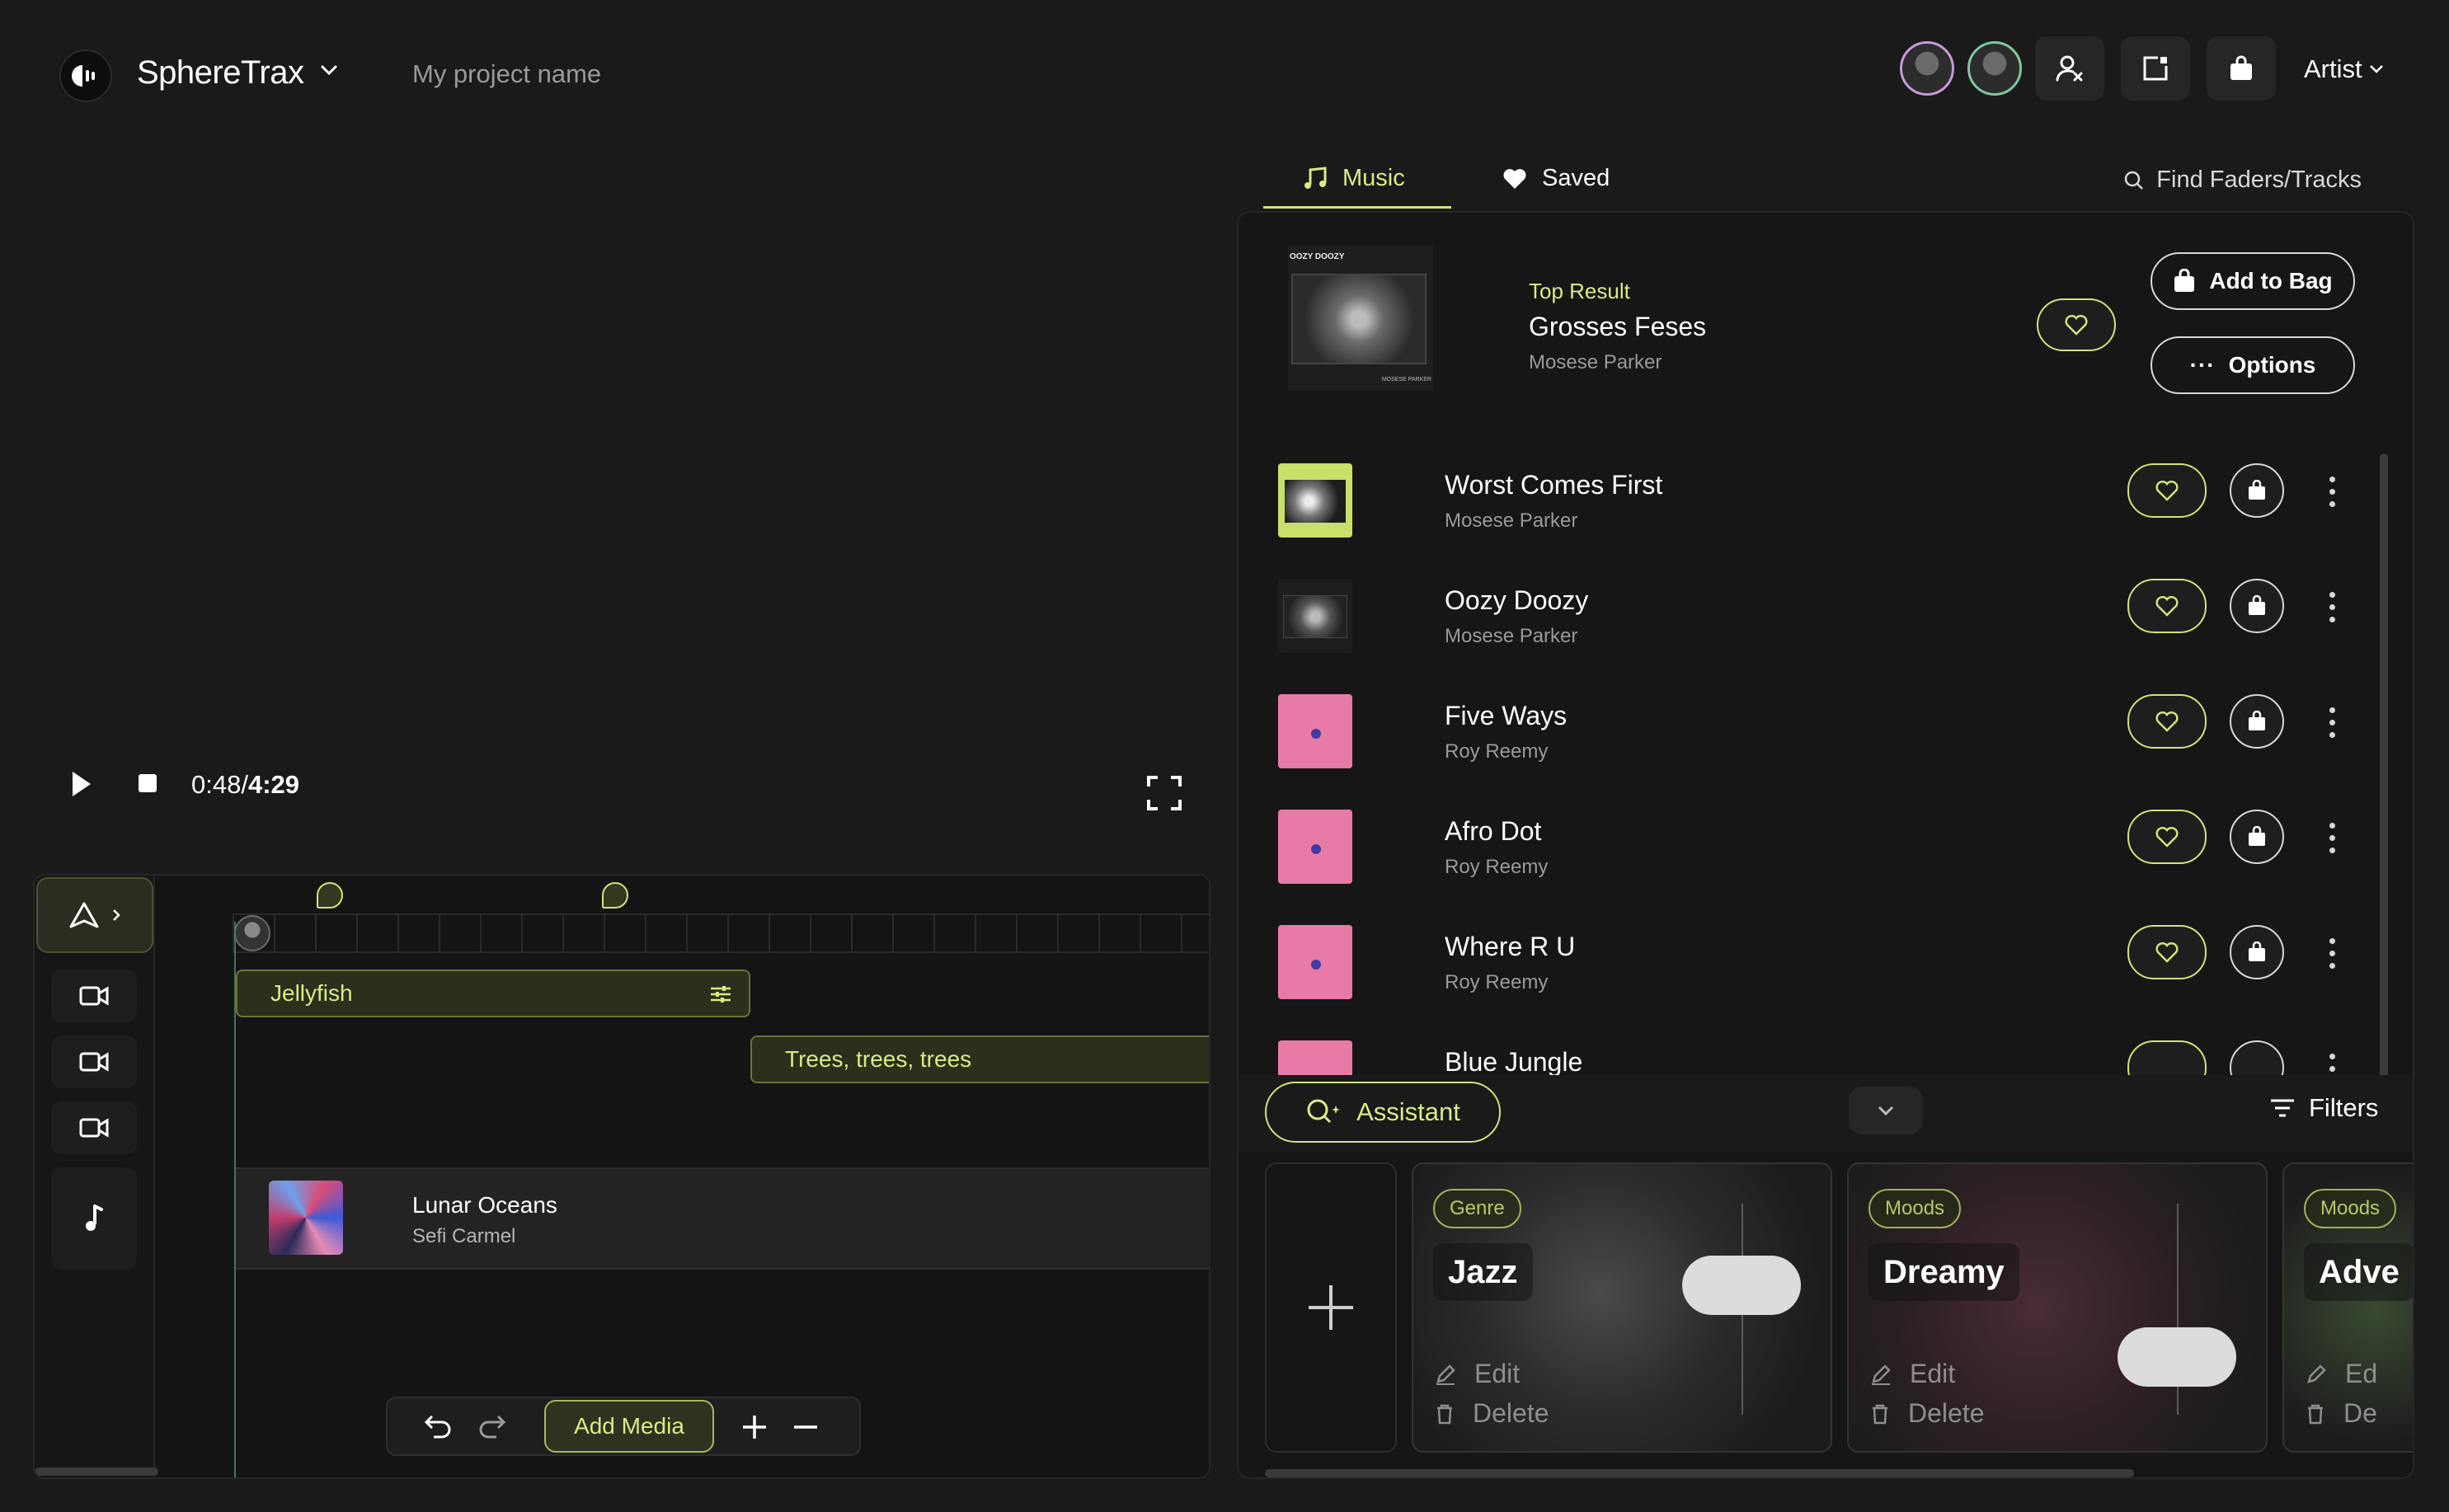 Image resolution: width=2449 pixels, height=1512 pixels. Describe the element at coordinates (1511, 636) in the screenshot. I see `track-artist: Mosese Parker` at that location.